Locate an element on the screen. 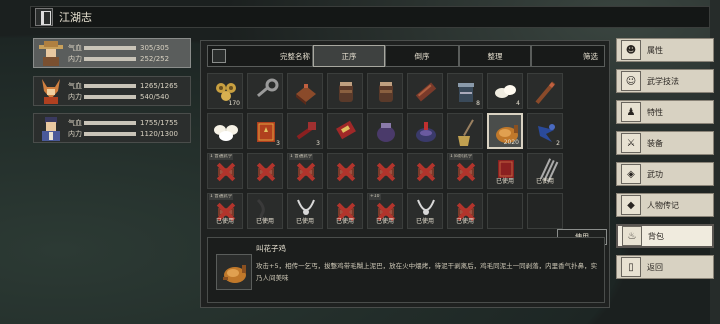  journal-icon is located at coordinates (44, 17).